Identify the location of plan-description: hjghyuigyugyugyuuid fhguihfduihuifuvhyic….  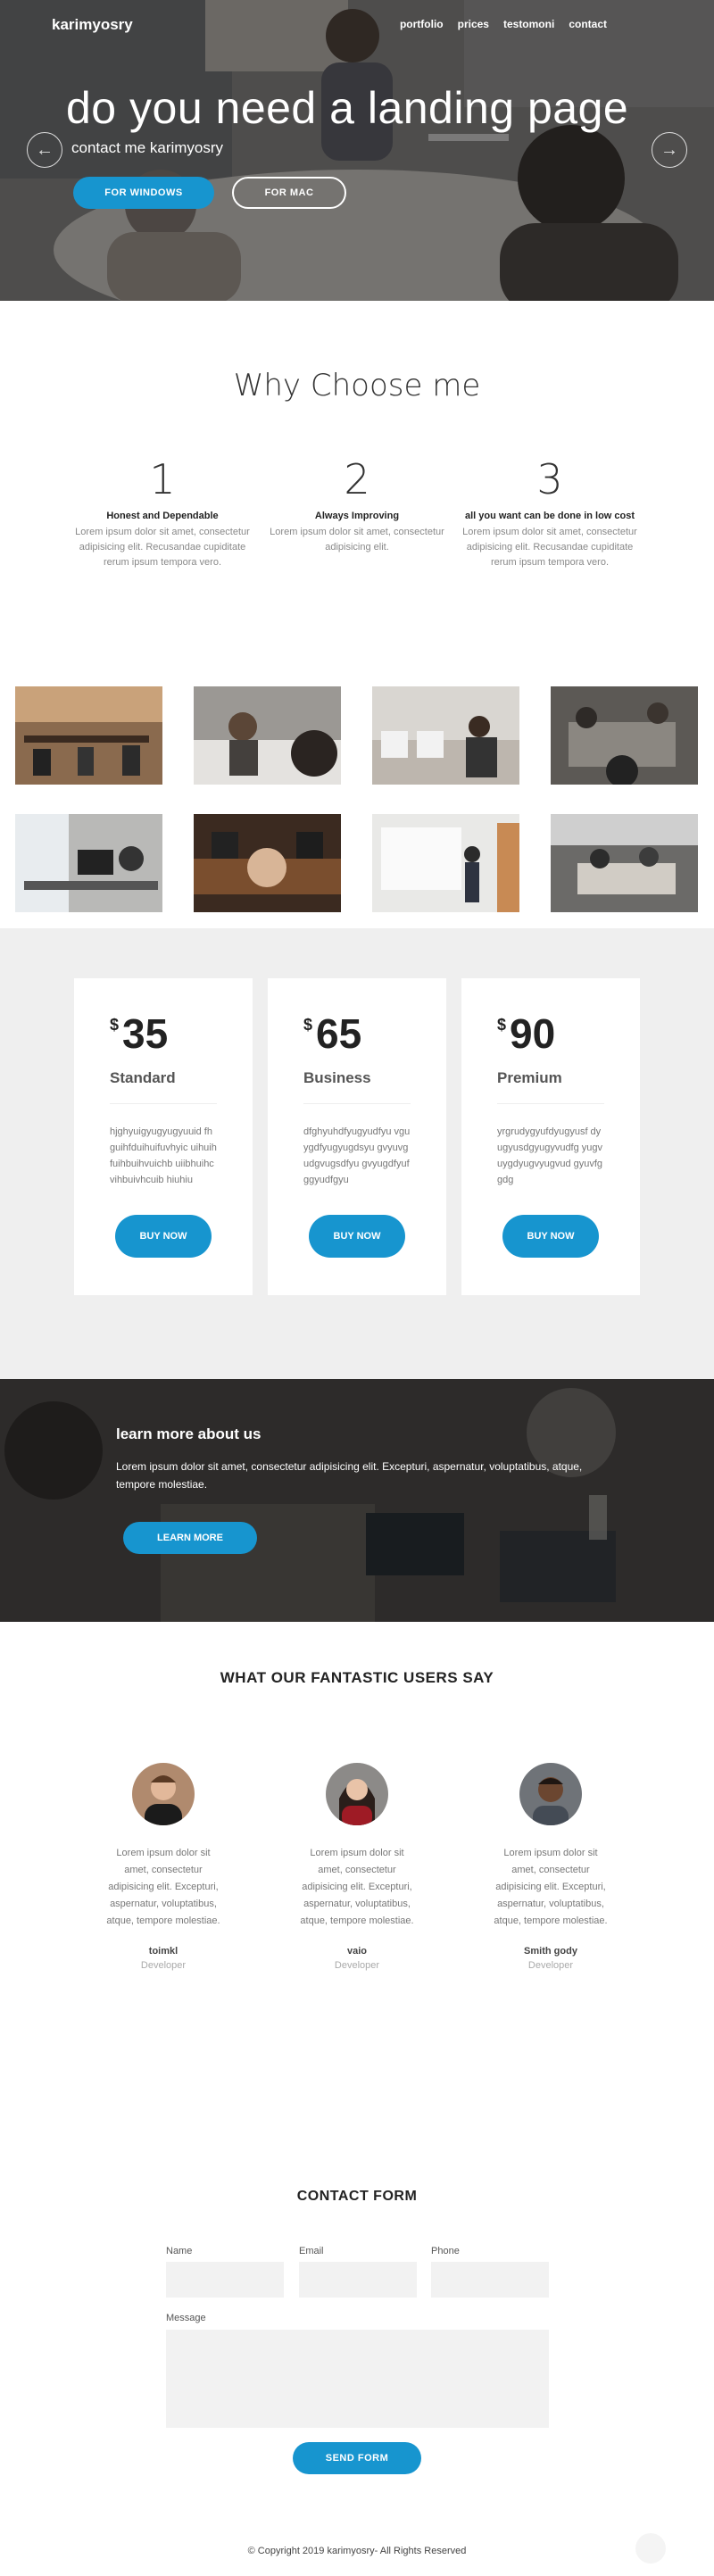
(163, 1155).